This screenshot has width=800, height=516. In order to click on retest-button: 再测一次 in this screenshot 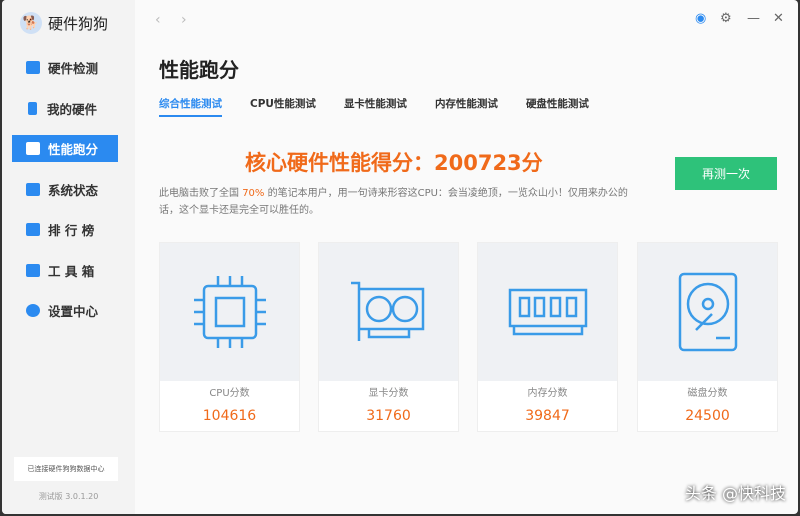, I will do `click(726, 173)`.